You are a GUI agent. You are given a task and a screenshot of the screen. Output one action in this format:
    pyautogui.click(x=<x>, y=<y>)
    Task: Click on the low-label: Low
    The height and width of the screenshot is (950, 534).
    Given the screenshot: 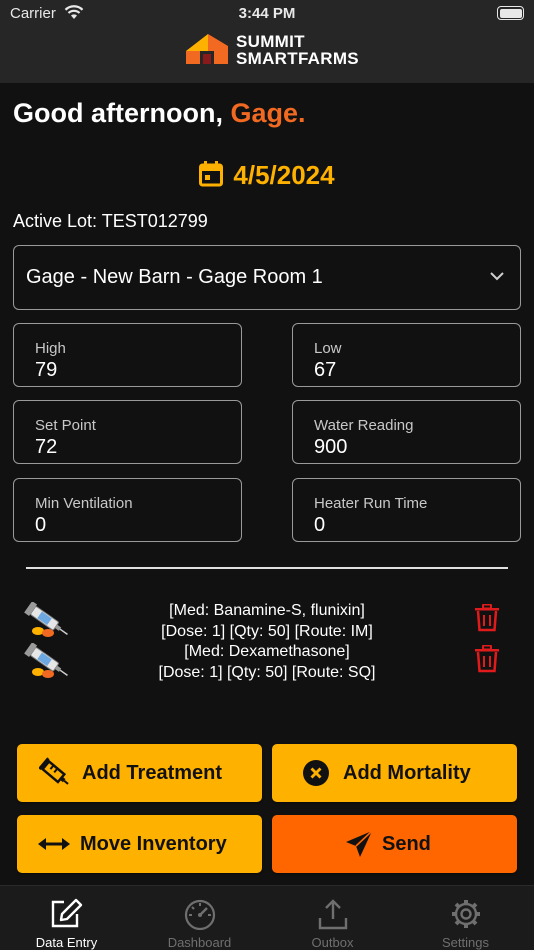 What is the action you would take?
    pyautogui.click(x=328, y=348)
    